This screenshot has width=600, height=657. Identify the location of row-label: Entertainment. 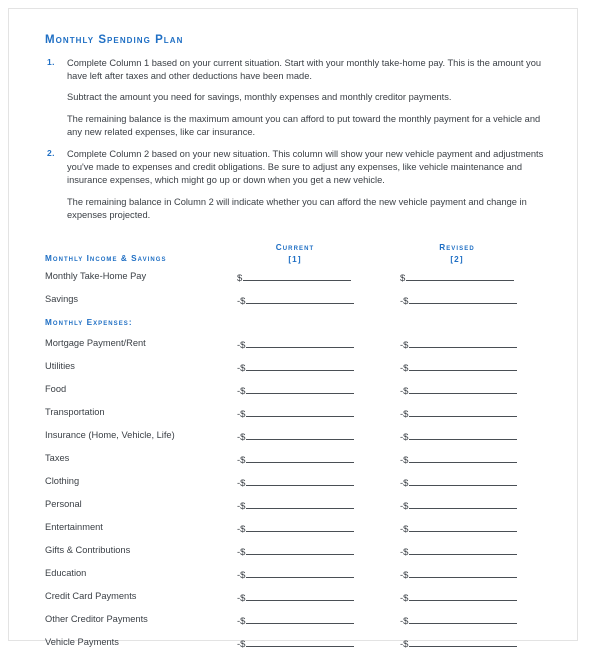
(74, 527).